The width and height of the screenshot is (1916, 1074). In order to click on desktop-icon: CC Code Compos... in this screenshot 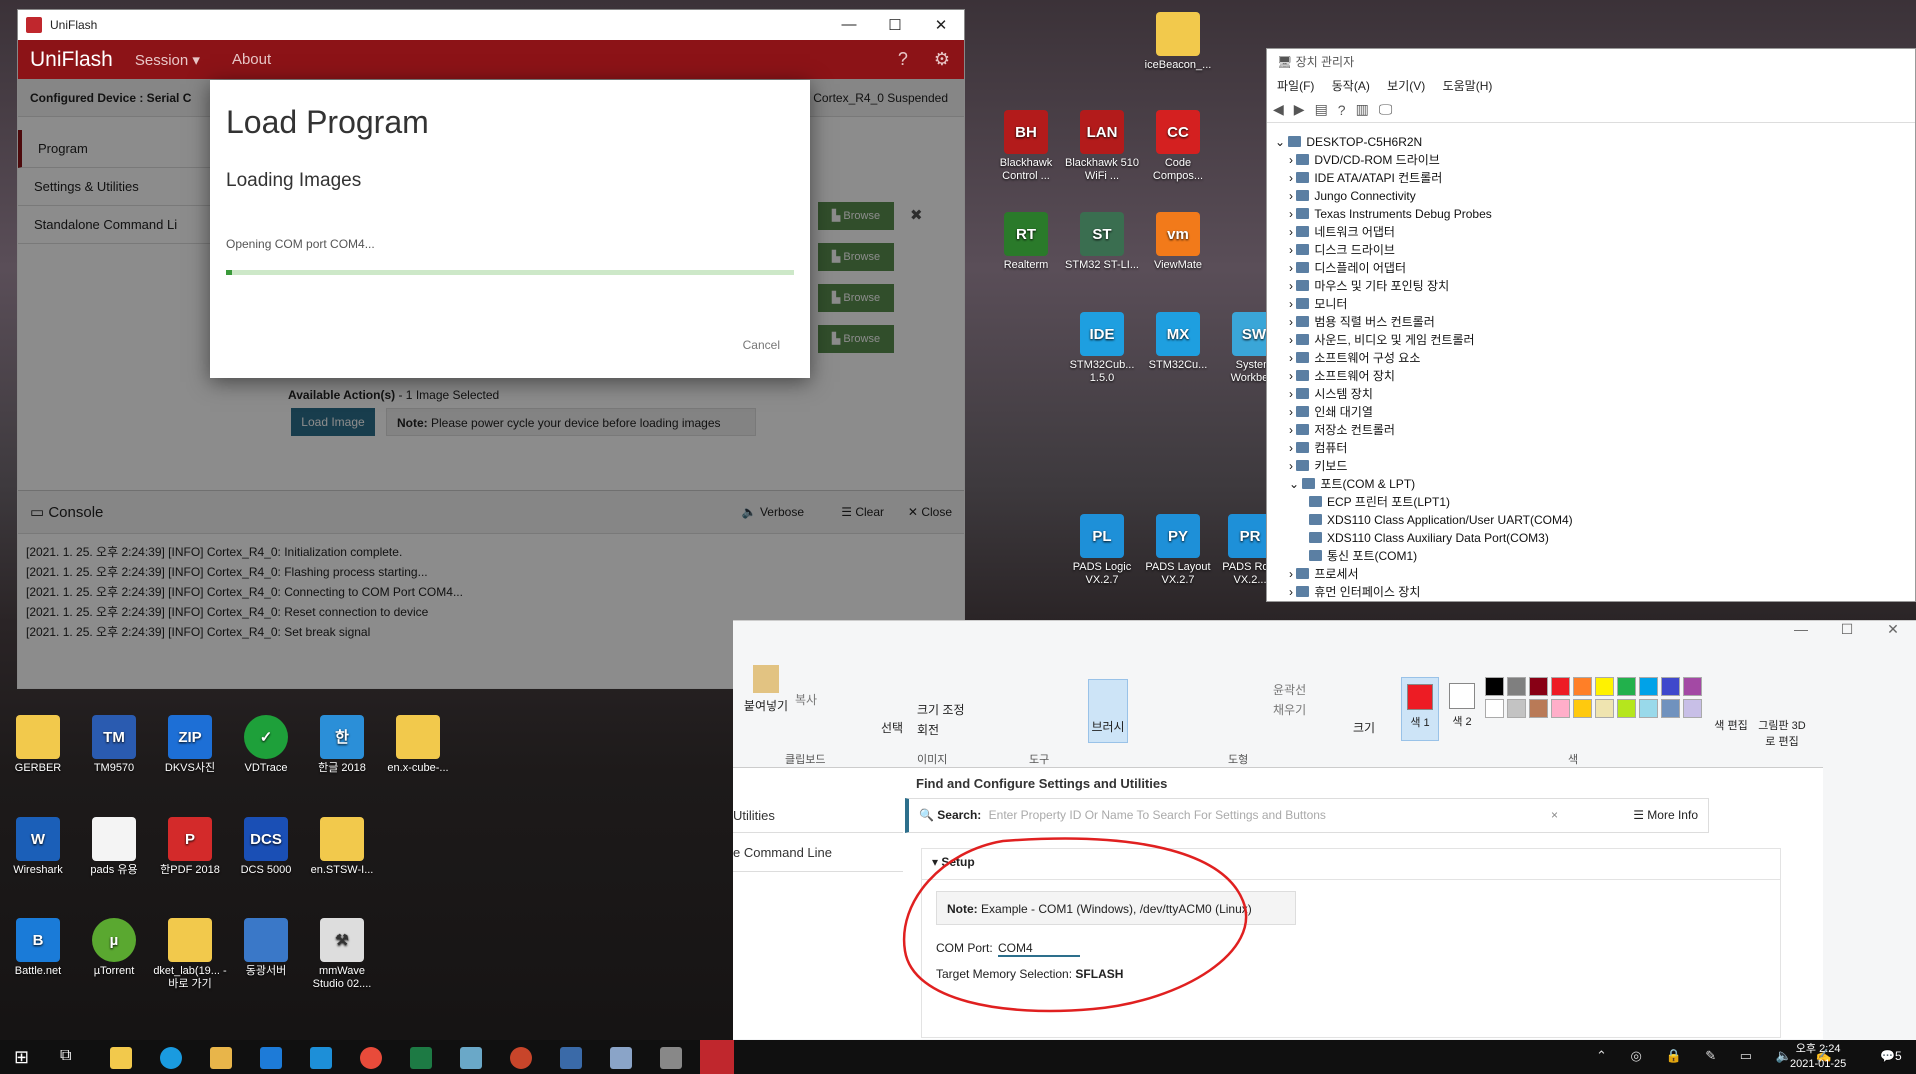, I will do `click(1178, 146)`.